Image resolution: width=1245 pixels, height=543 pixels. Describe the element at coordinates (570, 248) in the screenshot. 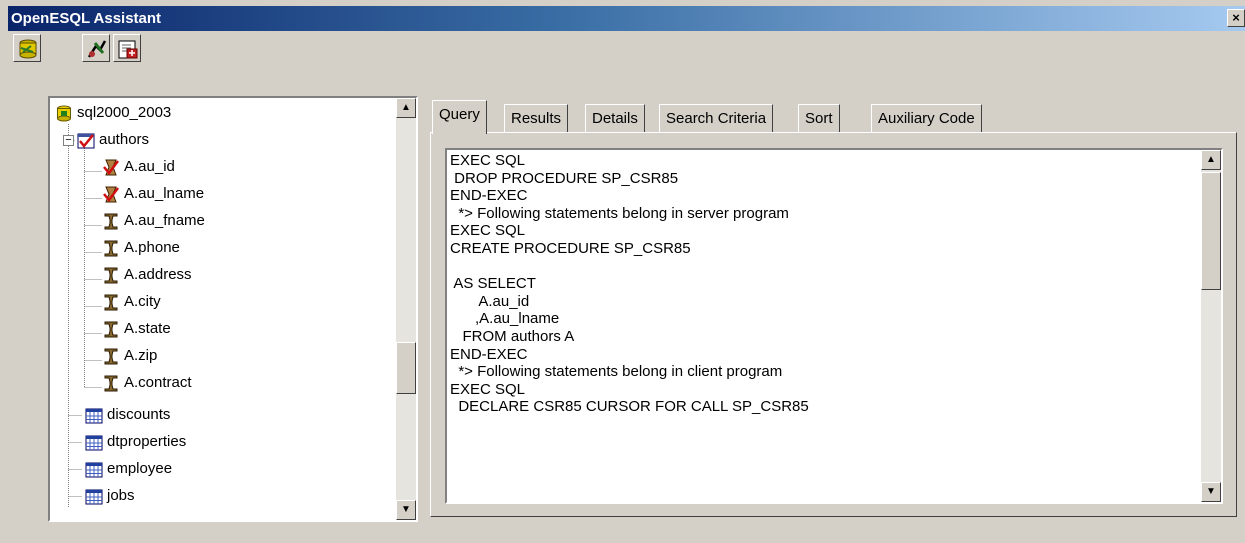

I see `code-line: CREATE PROCEDURE SP_CSR85` at that location.